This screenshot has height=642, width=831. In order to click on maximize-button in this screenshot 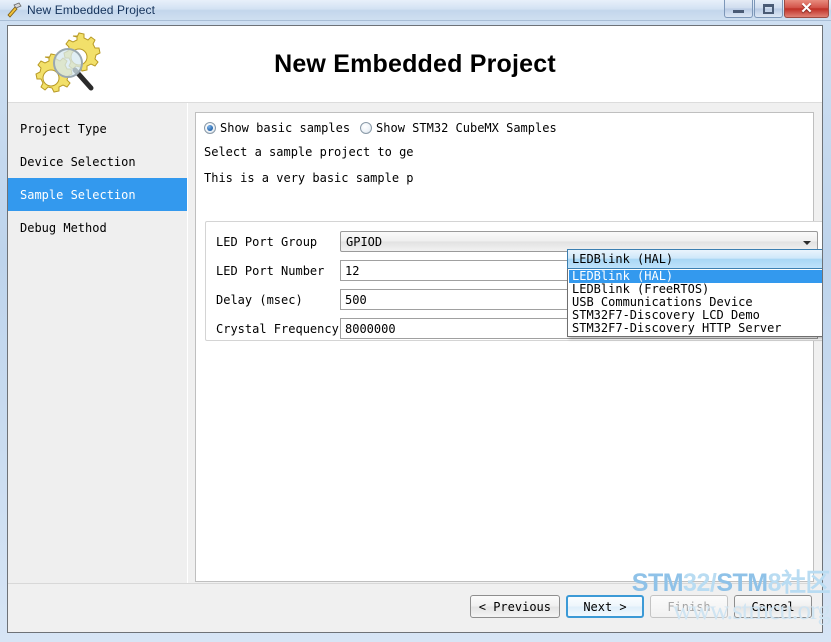, I will do `click(768, 9)`.